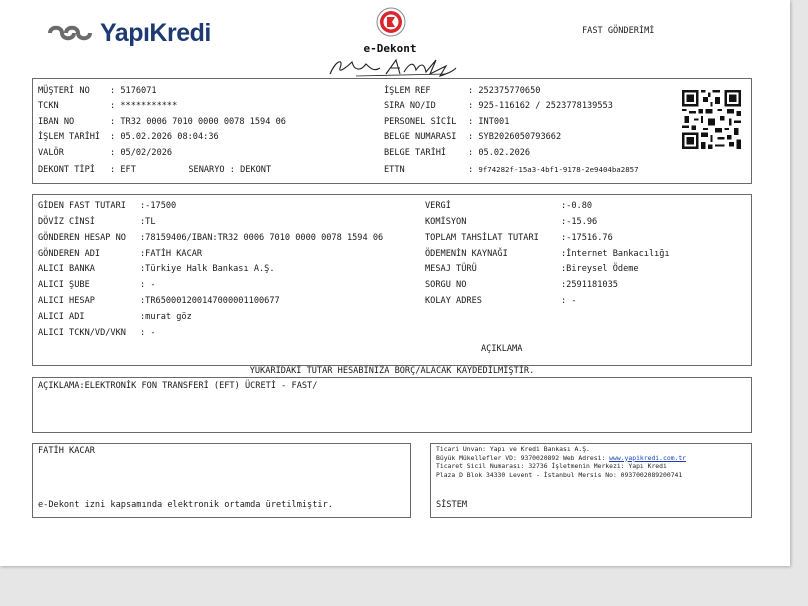 This screenshot has height=606, width=808. I want to click on transfer-row: ALICI BANKA:Türkiye Halk Bankası A.Ş., so click(156, 269).